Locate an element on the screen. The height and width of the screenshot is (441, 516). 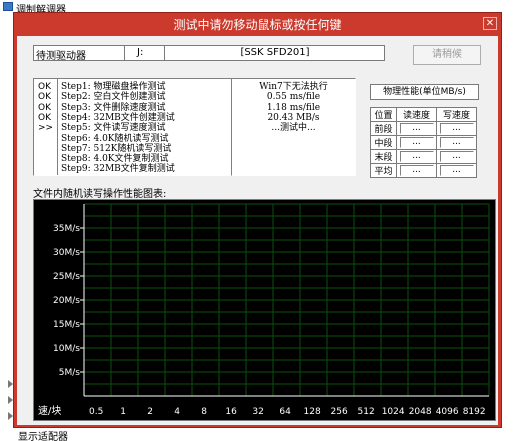
x-tick-label: 256 is located at coordinates (339, 412).